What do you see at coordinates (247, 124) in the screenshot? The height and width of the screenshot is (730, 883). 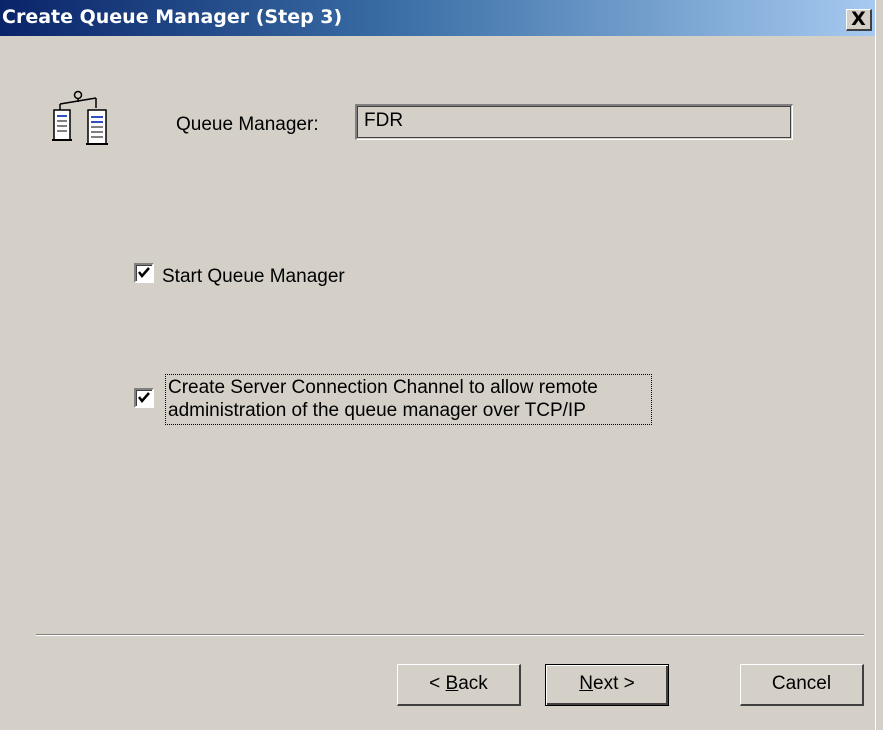 I see `queue-manager-label: Queue Manager:` at bounding box center [247, 124].